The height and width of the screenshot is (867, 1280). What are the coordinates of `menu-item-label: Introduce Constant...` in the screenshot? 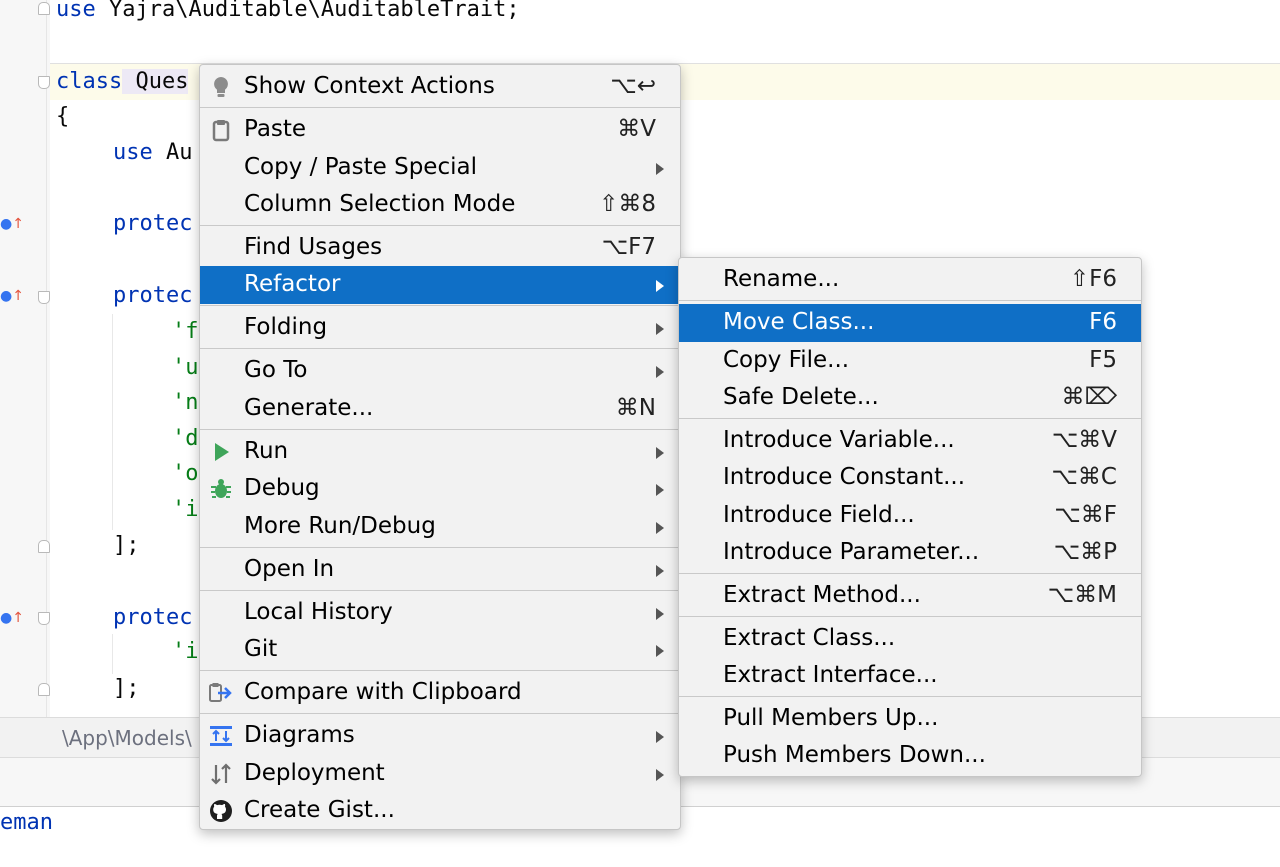 It's located at (844, 477).